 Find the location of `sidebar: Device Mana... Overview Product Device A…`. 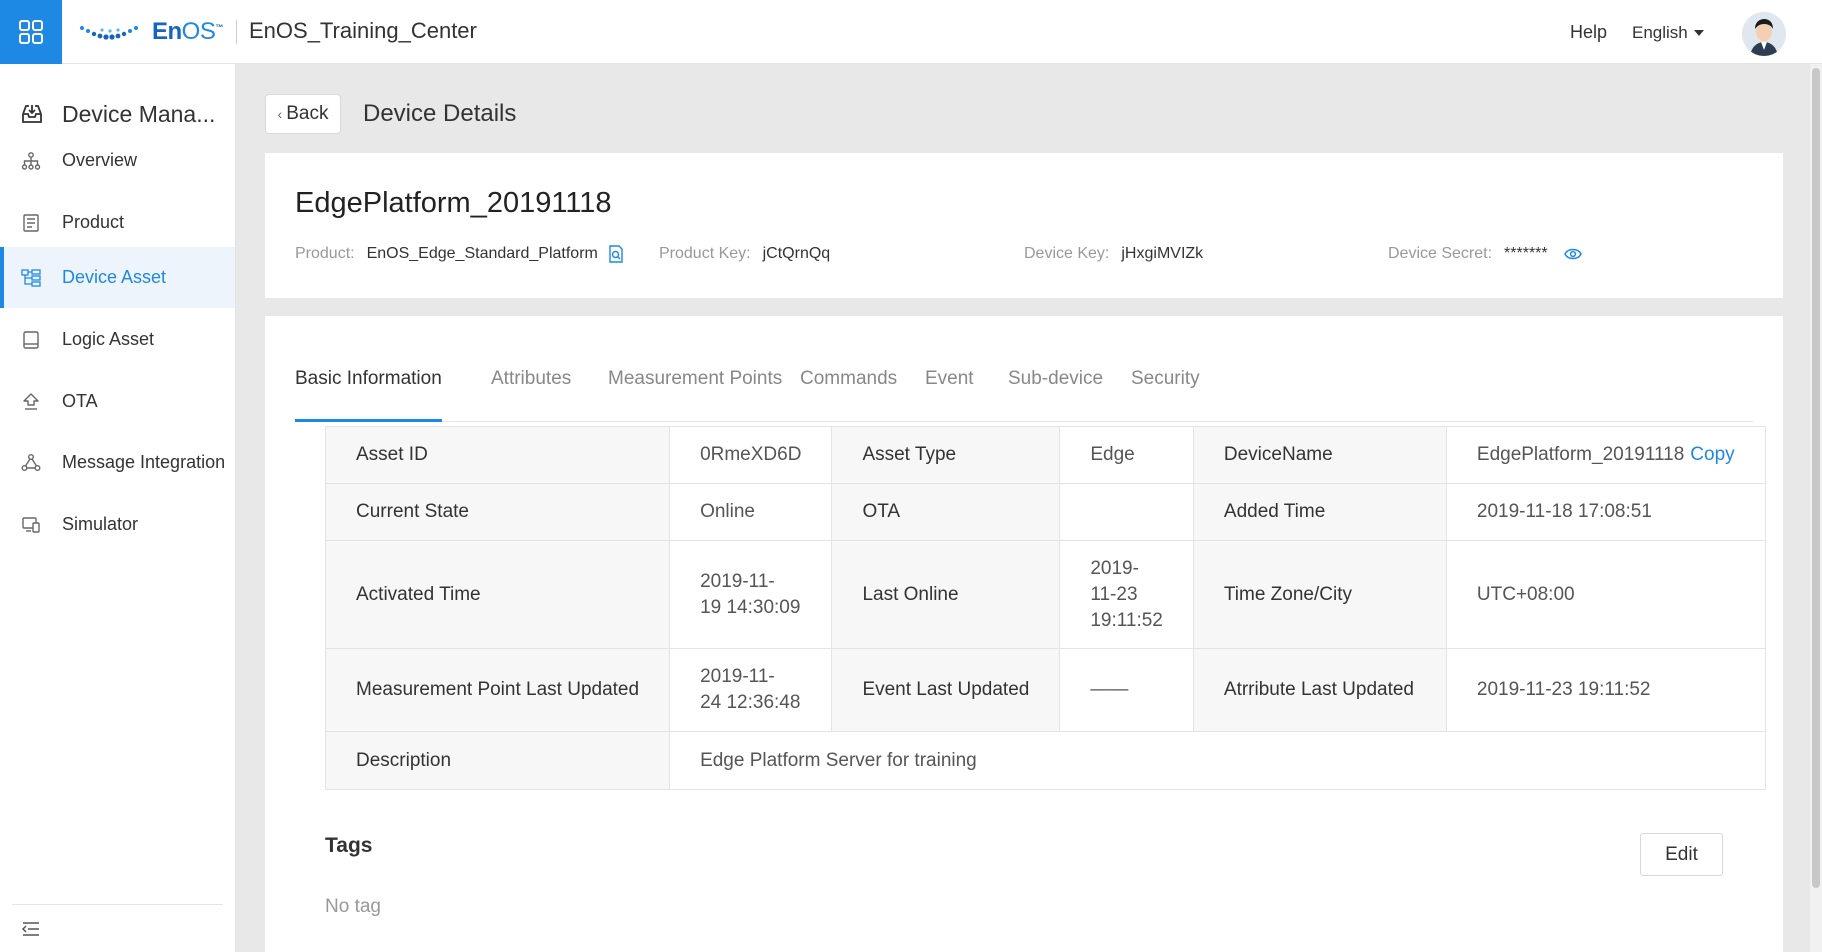

sidebar: Device Mana... Overview Product Device A… is located at coordinates (118, 508).